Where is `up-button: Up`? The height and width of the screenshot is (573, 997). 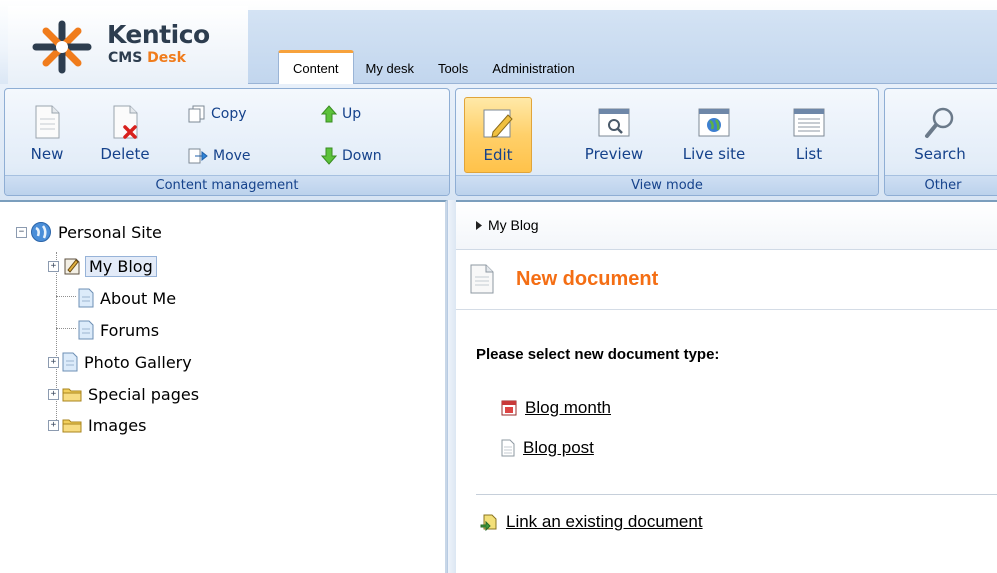
up-button: Up is located at coordinates (341, 114).